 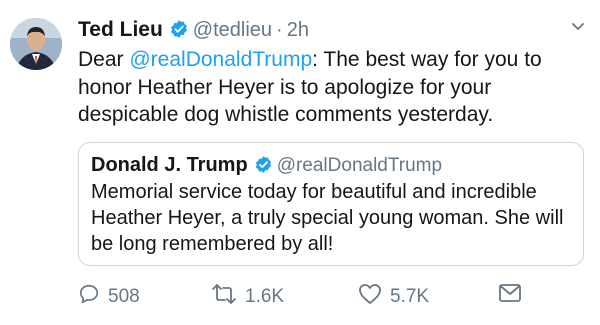 I want to click on reply-icon, so click(x=93, y=297).